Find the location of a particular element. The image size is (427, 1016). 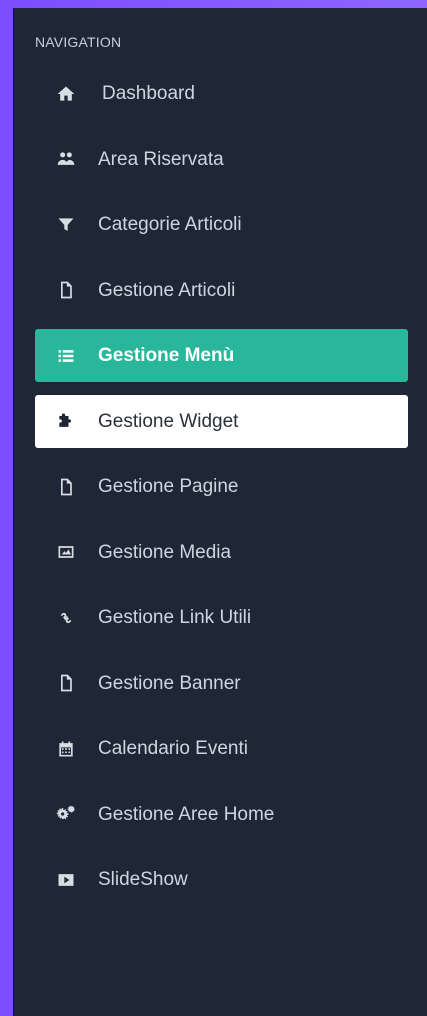

sidebar-item-categorie-articoli: Categorie Articoli is located at coordinates (221, 224).